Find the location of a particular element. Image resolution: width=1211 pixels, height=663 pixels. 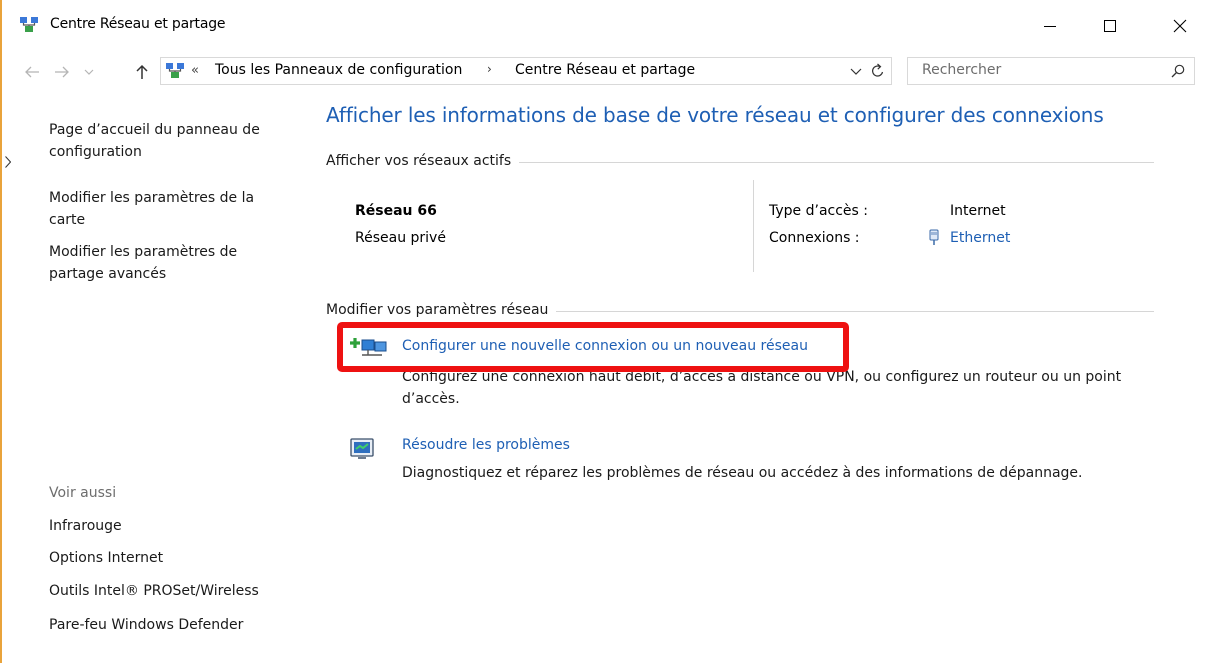

internet-options-link: Options Internet is located at coordinates (106, 558).